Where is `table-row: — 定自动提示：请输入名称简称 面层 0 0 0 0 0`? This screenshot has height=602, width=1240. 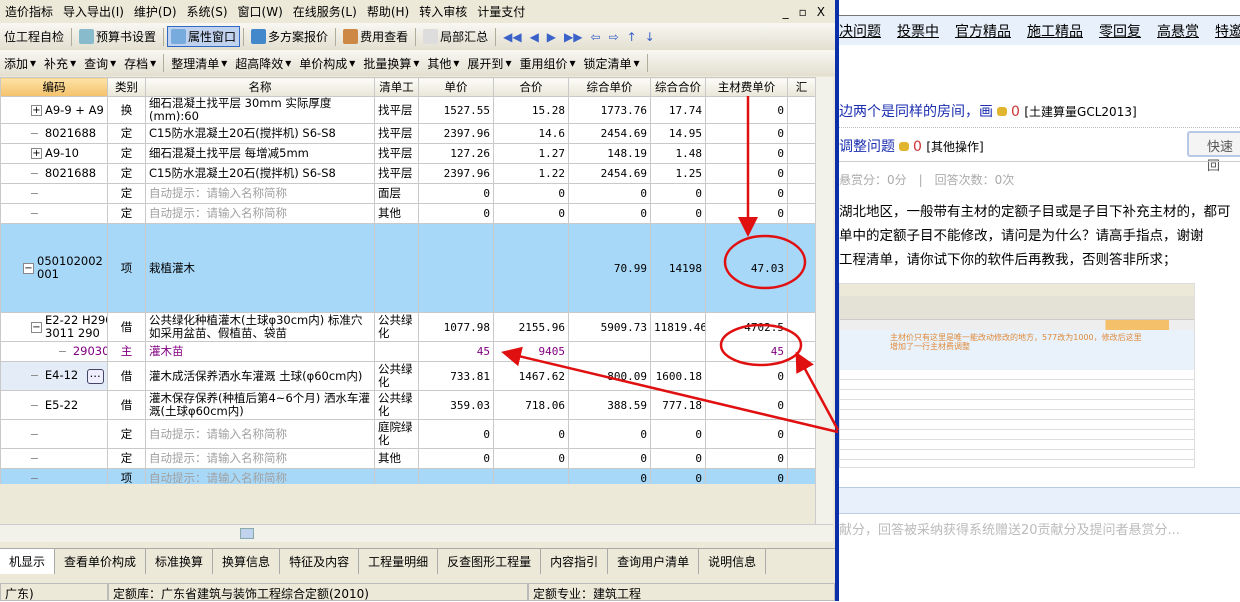
table-row: — 定自动提示：请输入名称简称 面层 0 0 0 0 0 is located at coordinates (407, 193).